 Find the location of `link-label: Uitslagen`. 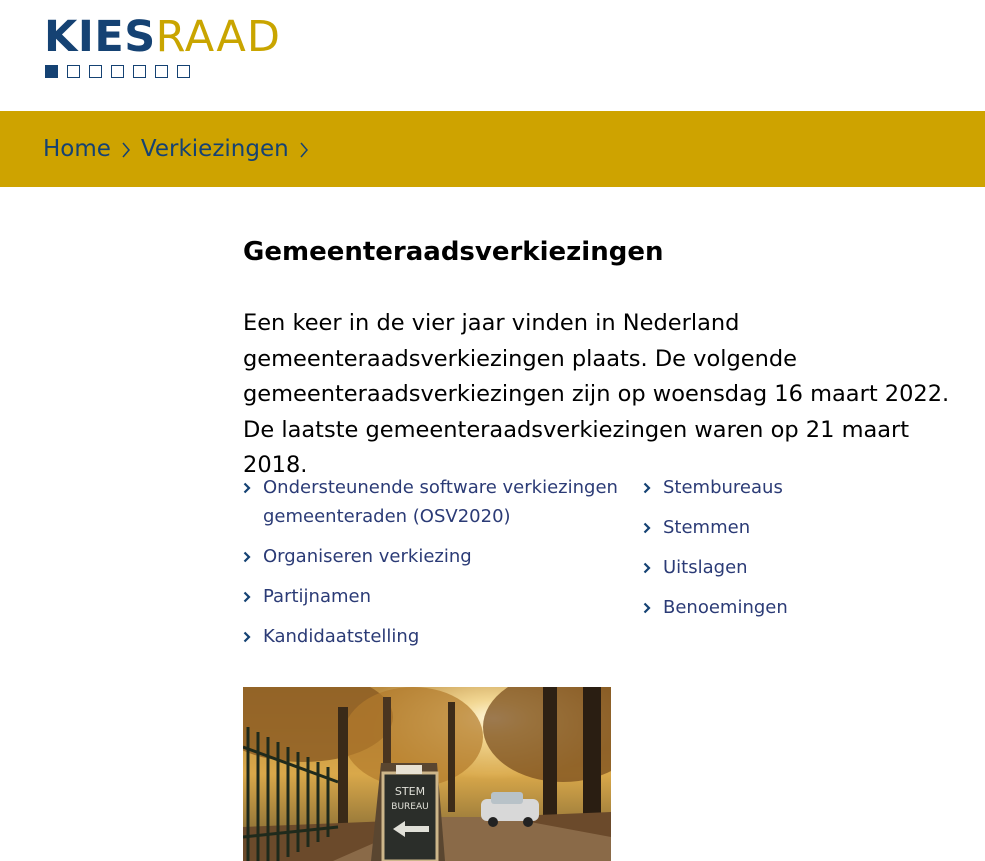

link-label: Uitslagen is located at coordinates (705, 567).